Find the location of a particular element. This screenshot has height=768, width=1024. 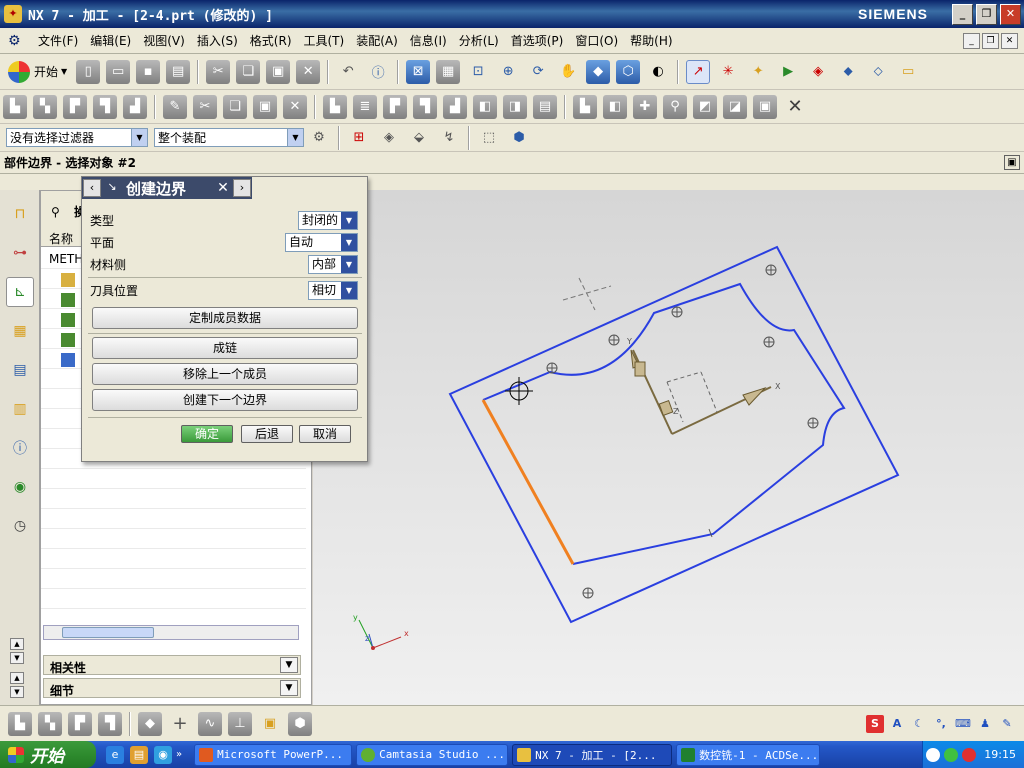

menu-view: 视图(V) is located at coordinates (164, 40).